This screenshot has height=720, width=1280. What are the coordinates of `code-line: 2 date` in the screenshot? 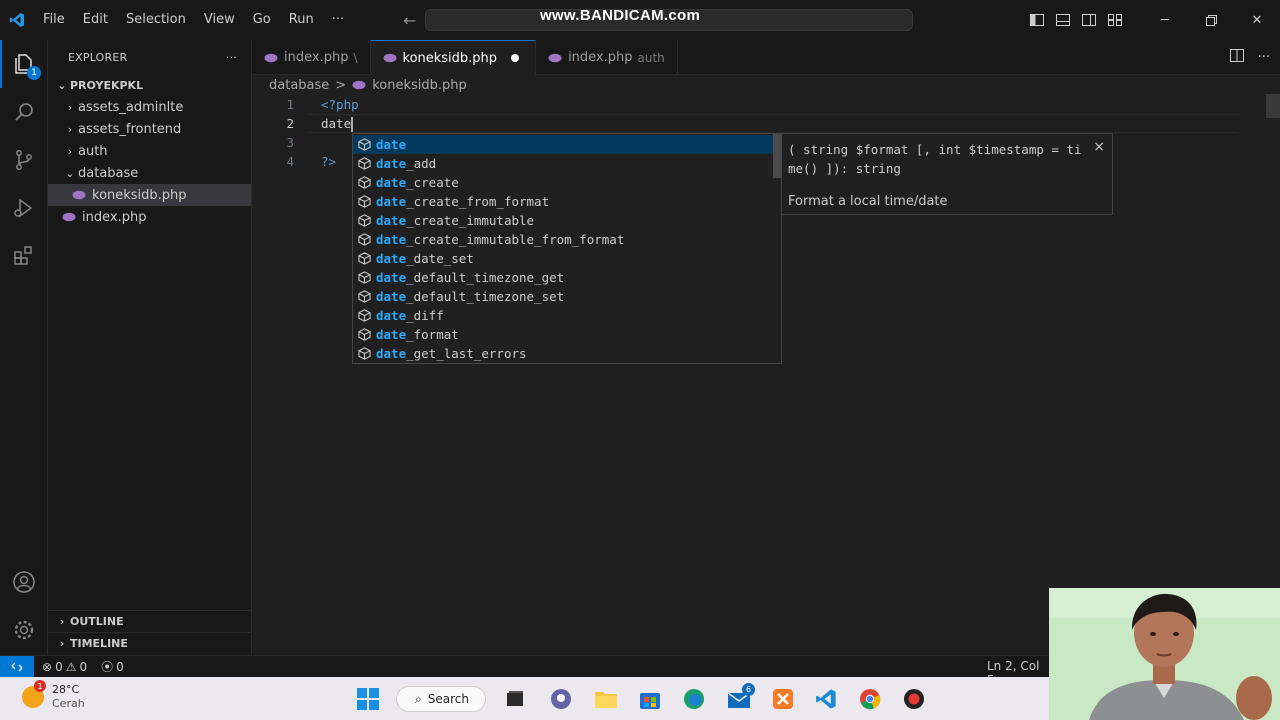 It's located at (303, 123).